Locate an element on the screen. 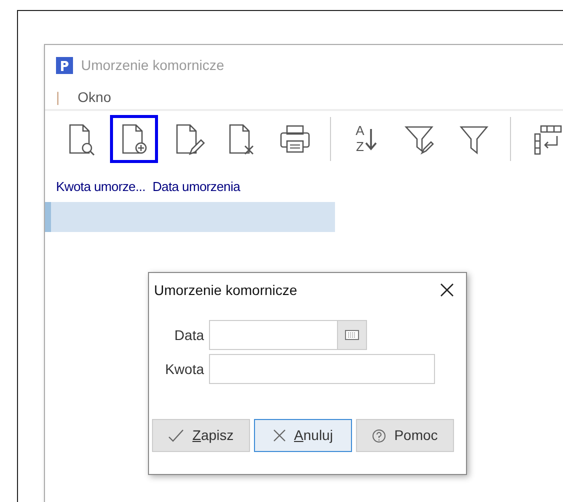 The width and height of the screenshot is (563, 502). calendar-icon is located at coordinates (352, 335).